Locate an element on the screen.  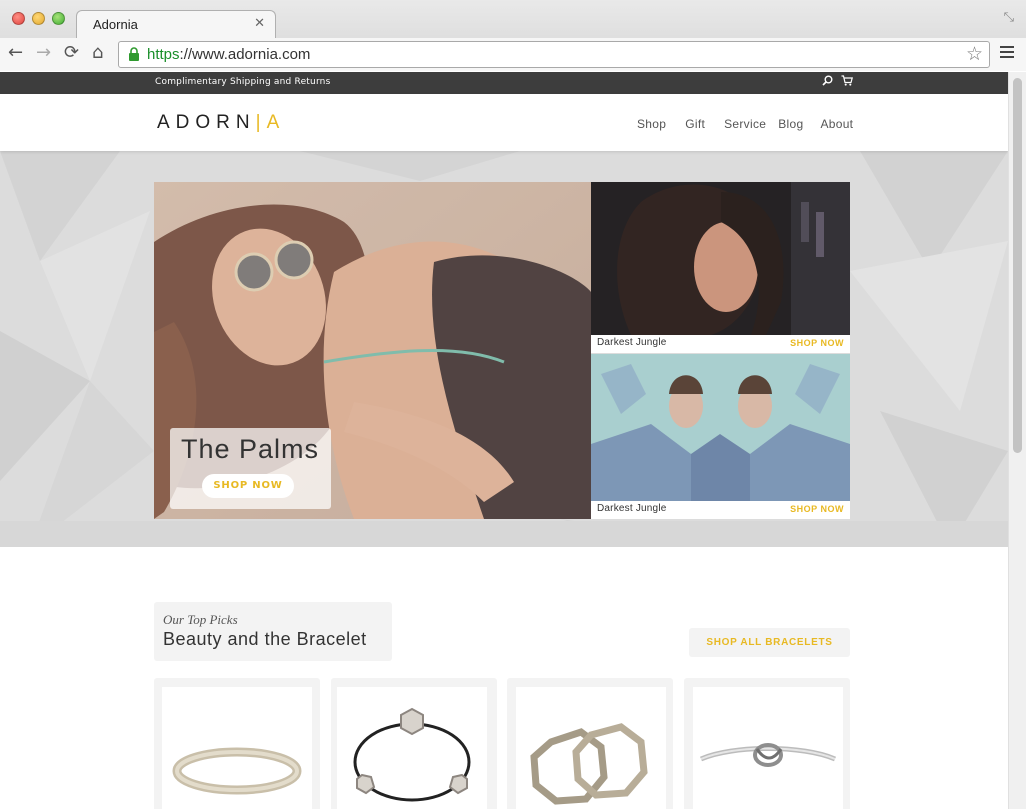
scrollbar-thumb is located at coordinates (1017, 265).